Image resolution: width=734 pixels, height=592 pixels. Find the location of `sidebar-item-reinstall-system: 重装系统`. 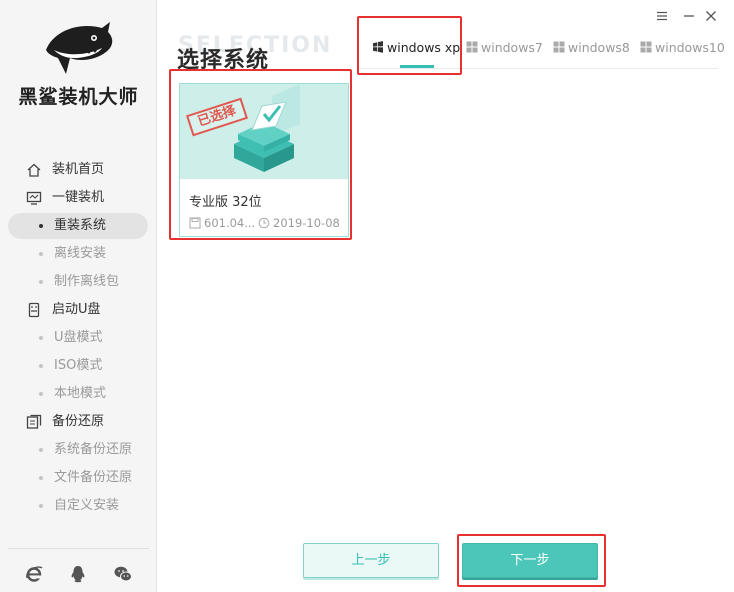

sidebar-item-reinstall-system: 重装系统 is located at coordinates (78, 226).